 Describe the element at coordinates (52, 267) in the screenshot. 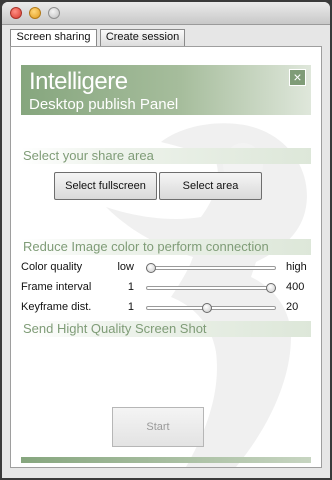

I see `color-quality-label: Color quality` at that location.